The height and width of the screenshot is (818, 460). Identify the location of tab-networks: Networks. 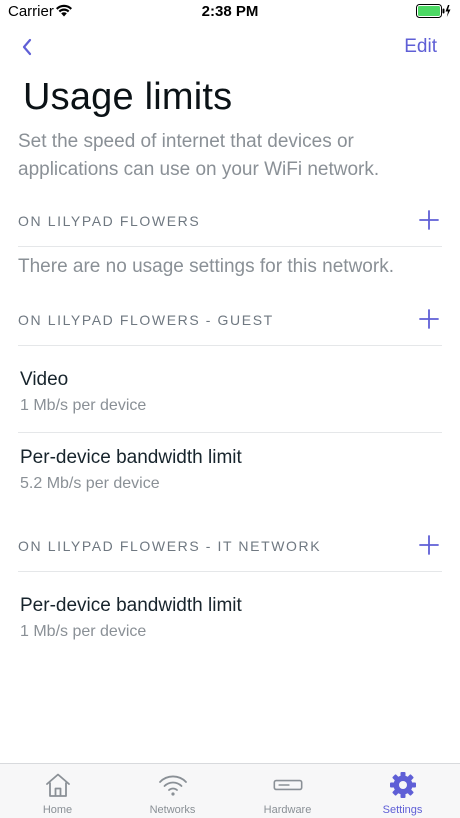
(172, 791).